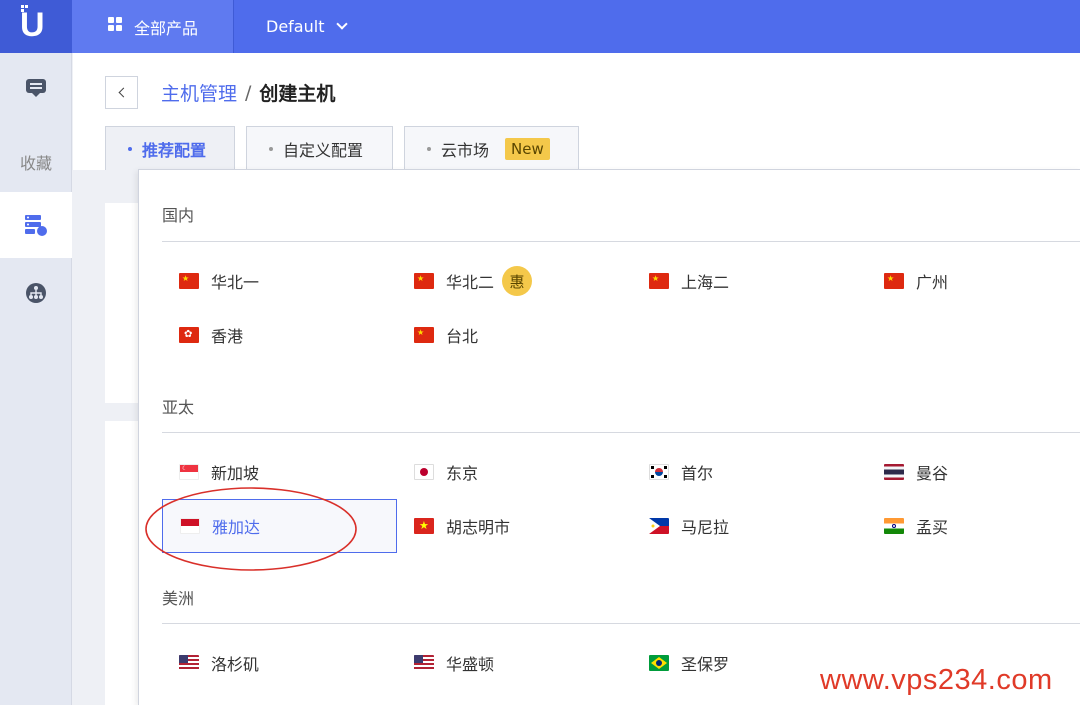  Describe the element at coordinates (894, 472) in the screenshot. I see `flag-th-icon` at that location.